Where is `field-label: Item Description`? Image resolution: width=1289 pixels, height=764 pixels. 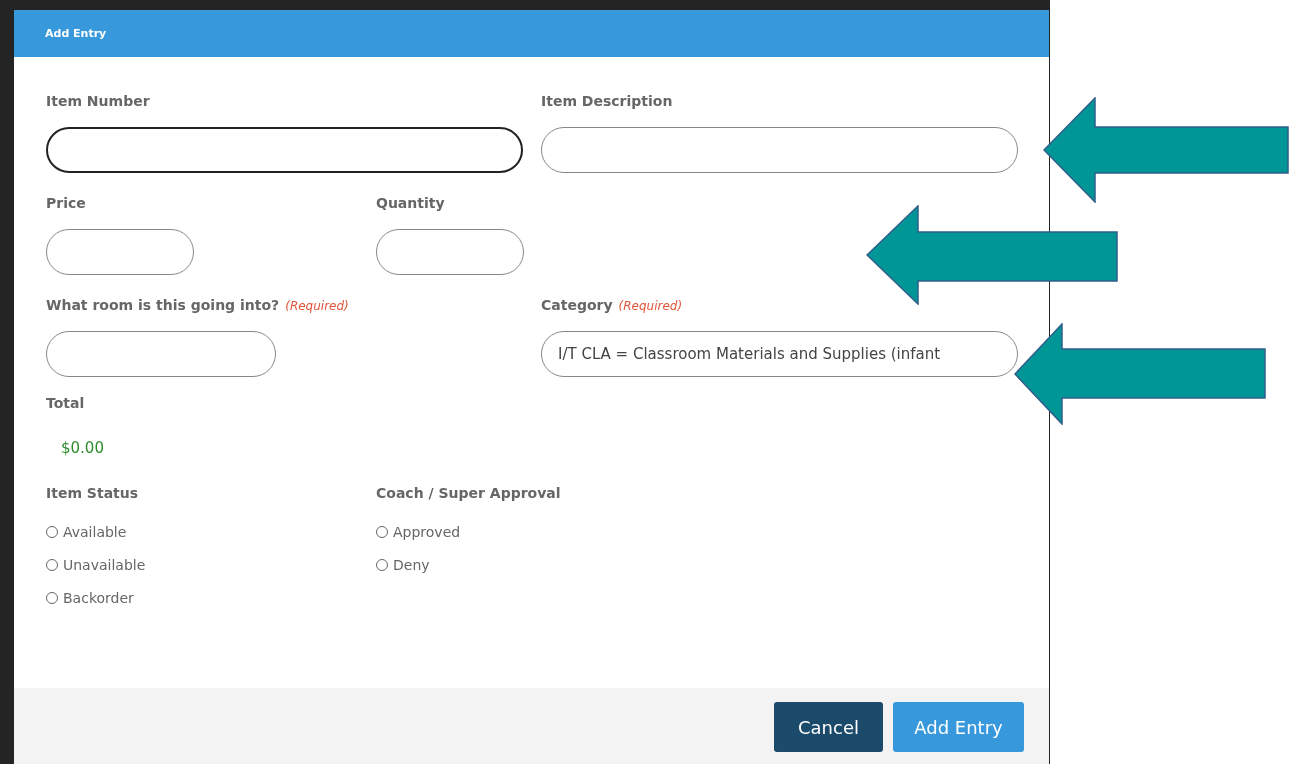 field-label: Item Description is located at coordinates (607, 101).